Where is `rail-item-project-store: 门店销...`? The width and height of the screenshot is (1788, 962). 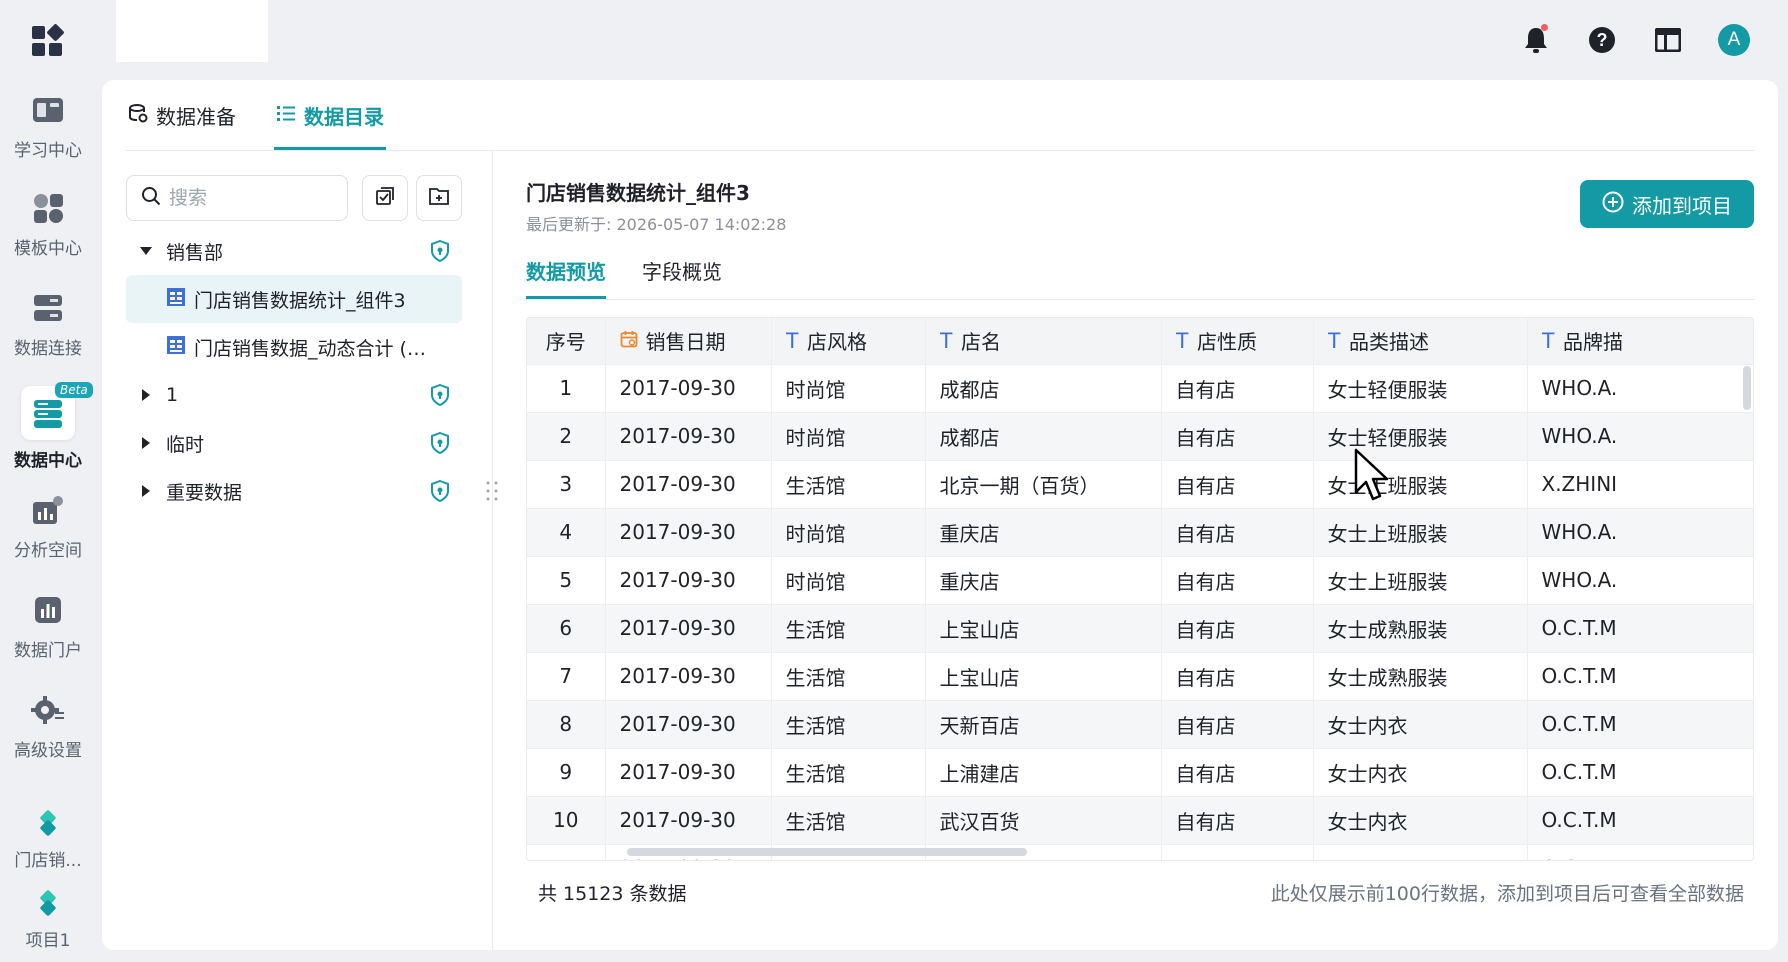 rail-item-project-store: 门店销... is located at coordinates (48, 844).